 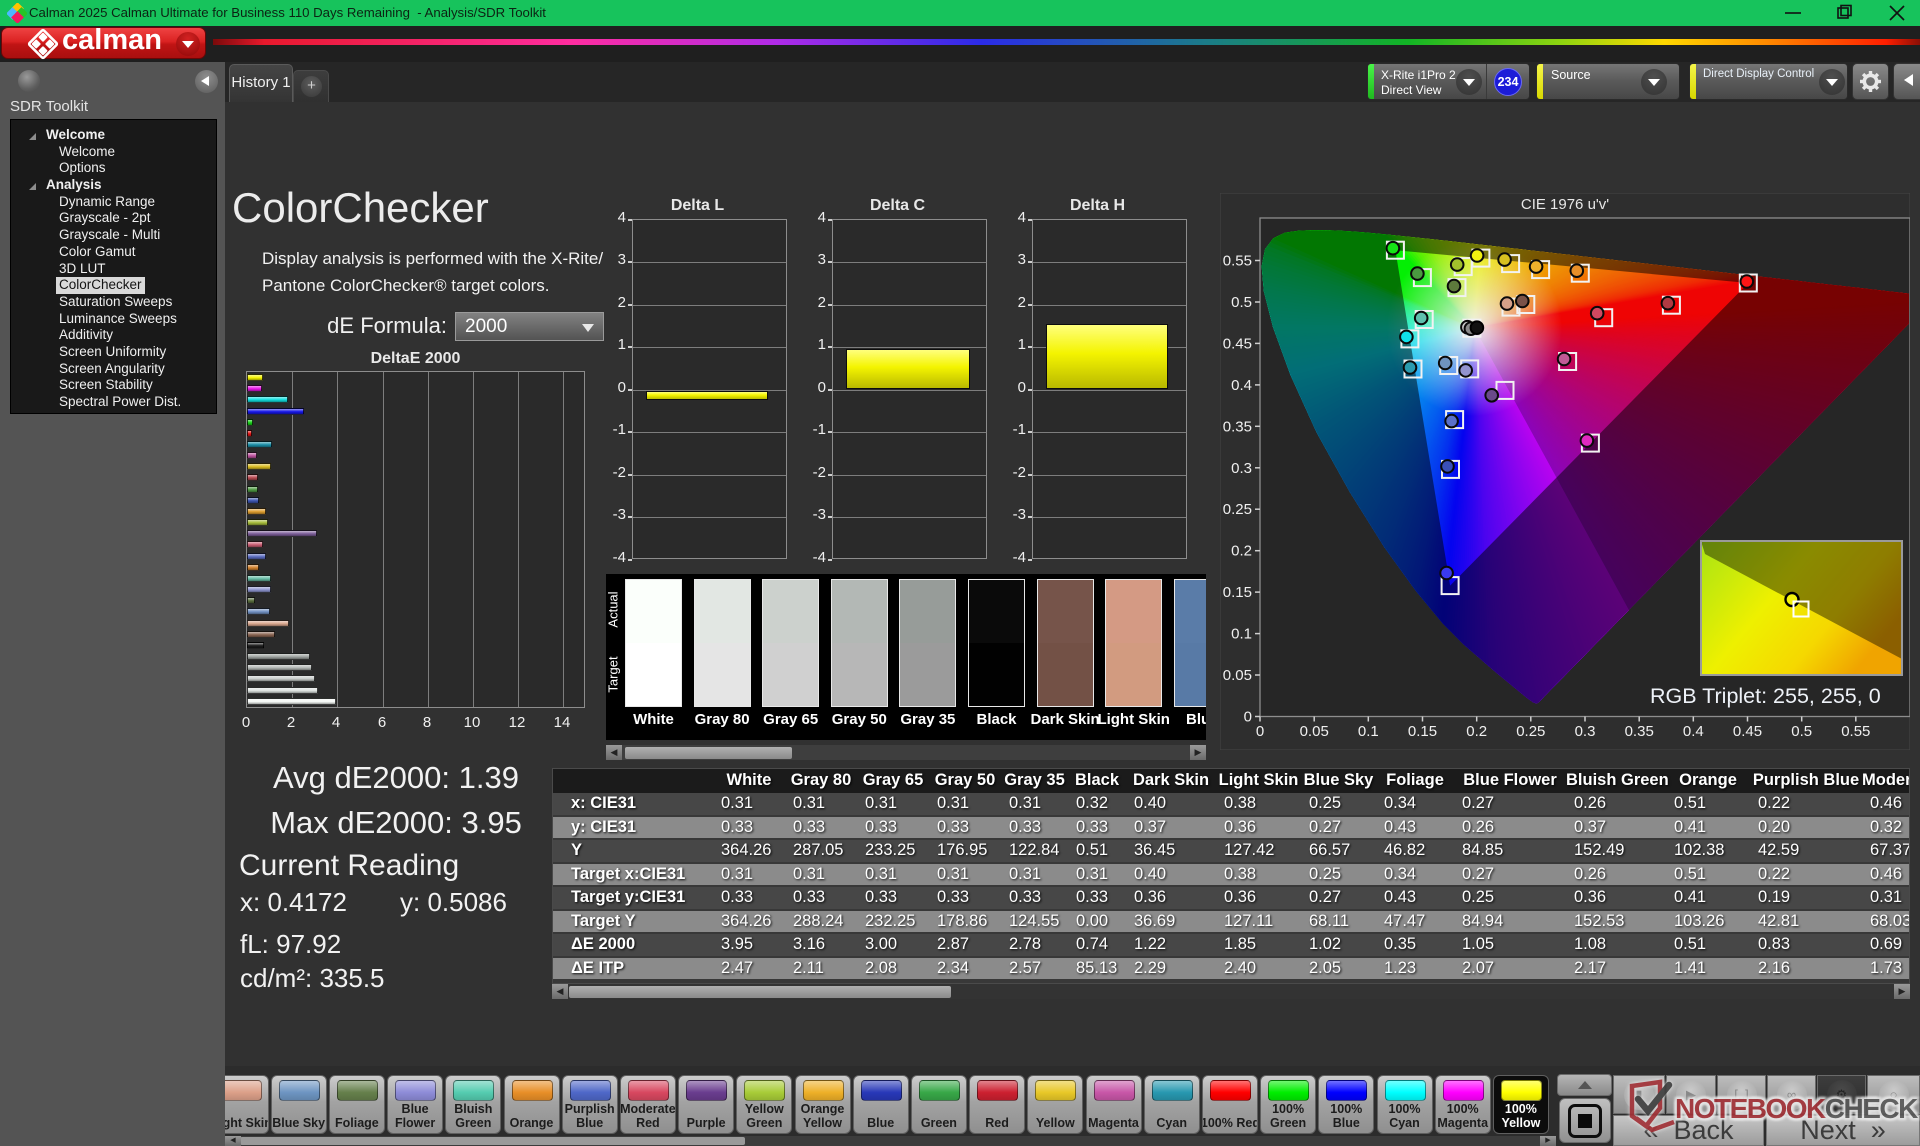 I want to click on svg-text: RGB Triplet: 255, 255, 0, so click(x=1765, y=696).